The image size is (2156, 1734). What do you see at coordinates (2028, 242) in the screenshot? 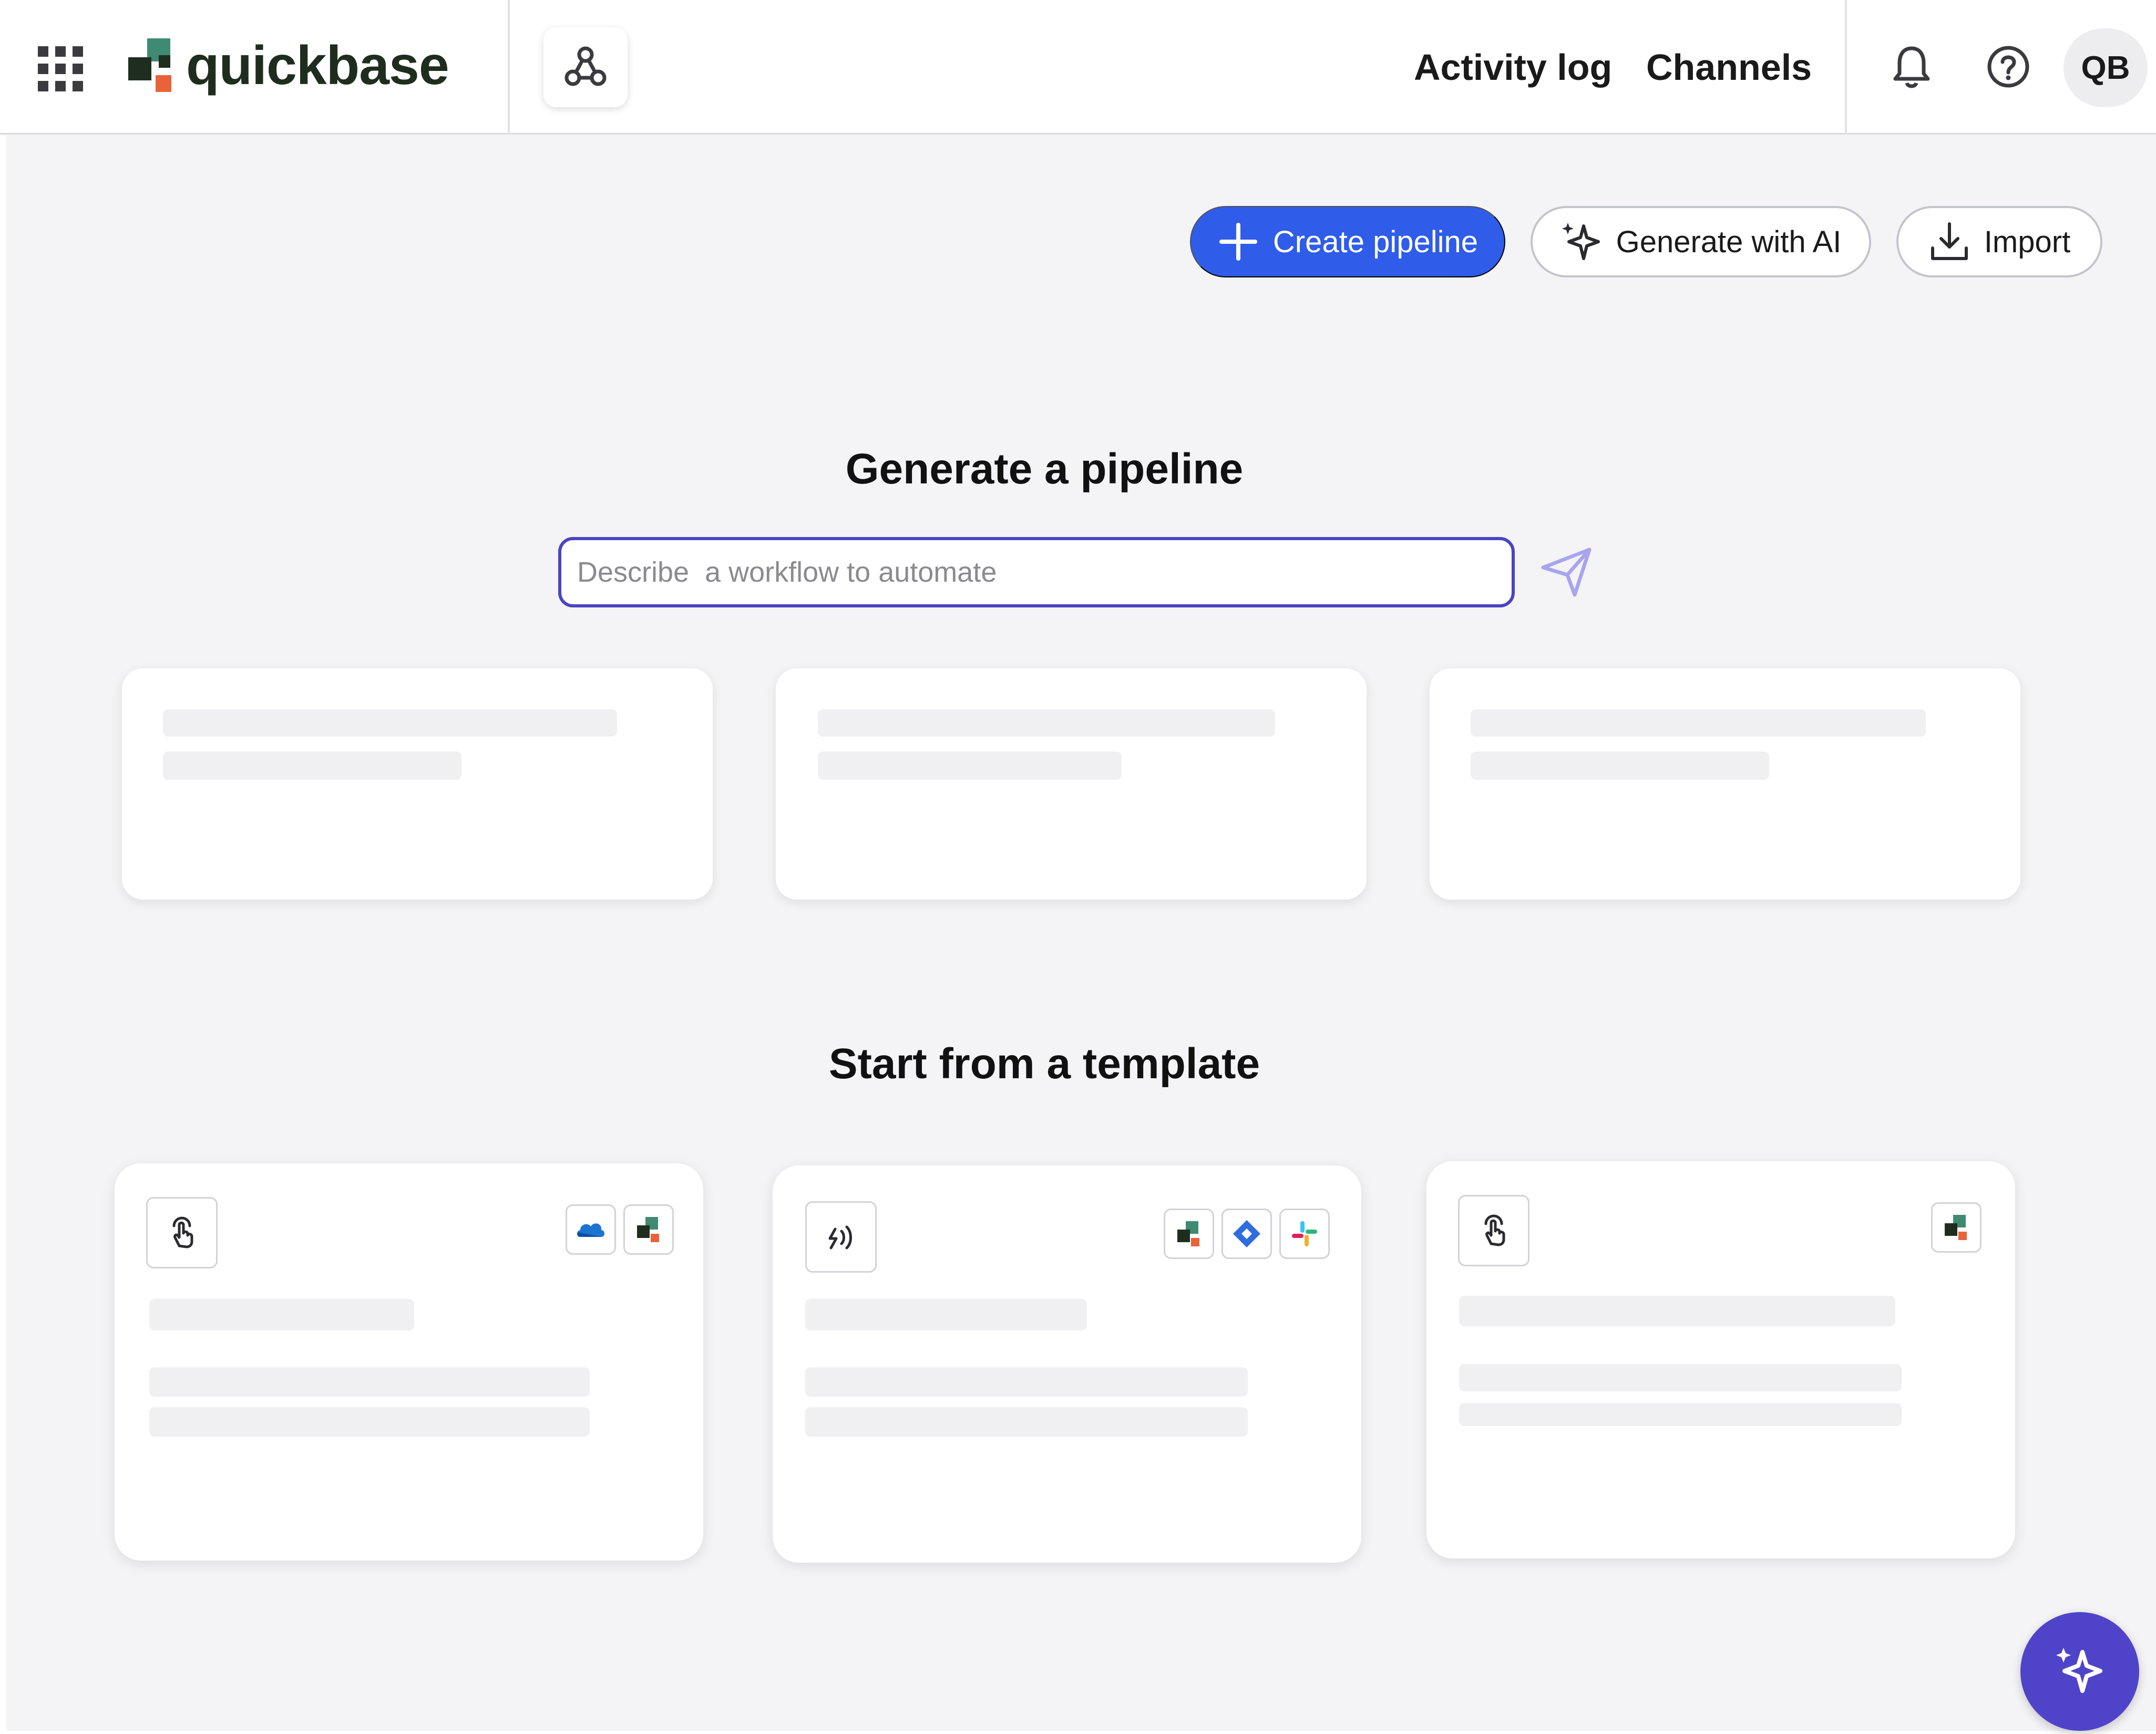
I see `import-label: Import` at bounding box center [2028, 242].